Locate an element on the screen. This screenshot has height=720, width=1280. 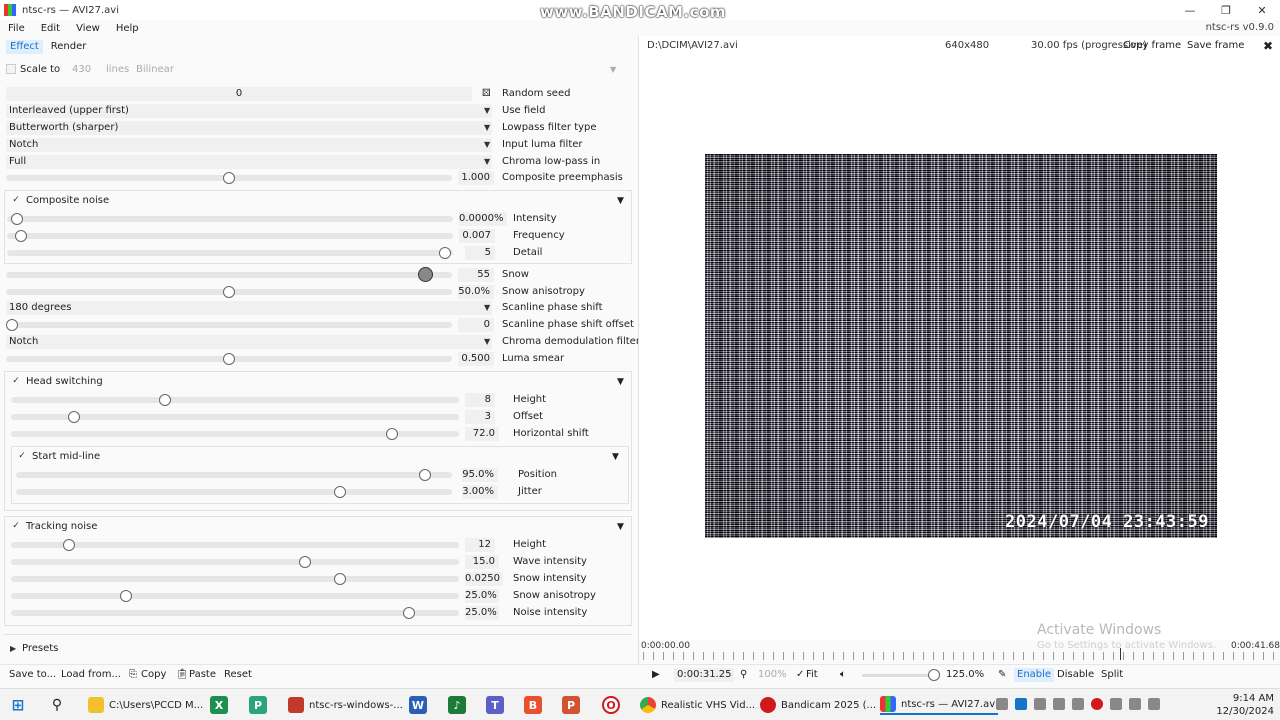
zoom-value: 100% is located at coordinates (772, 675).